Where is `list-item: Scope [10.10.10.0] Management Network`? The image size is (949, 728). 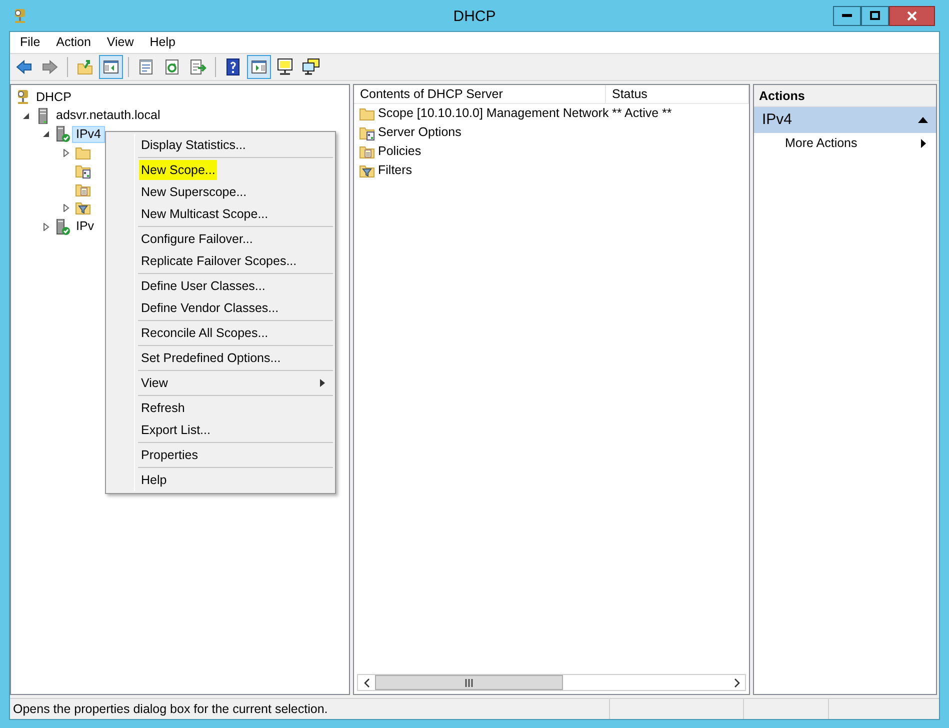
list-item: Scope [10.10.10.0] Management Network is located at coordinates (493, 113).